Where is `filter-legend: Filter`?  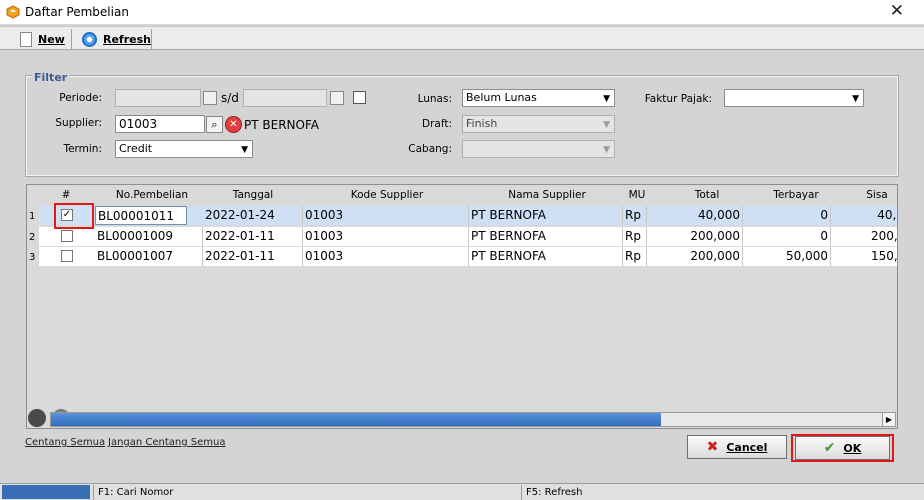 filter-legend: Filter is located at coordinates (51, 77).